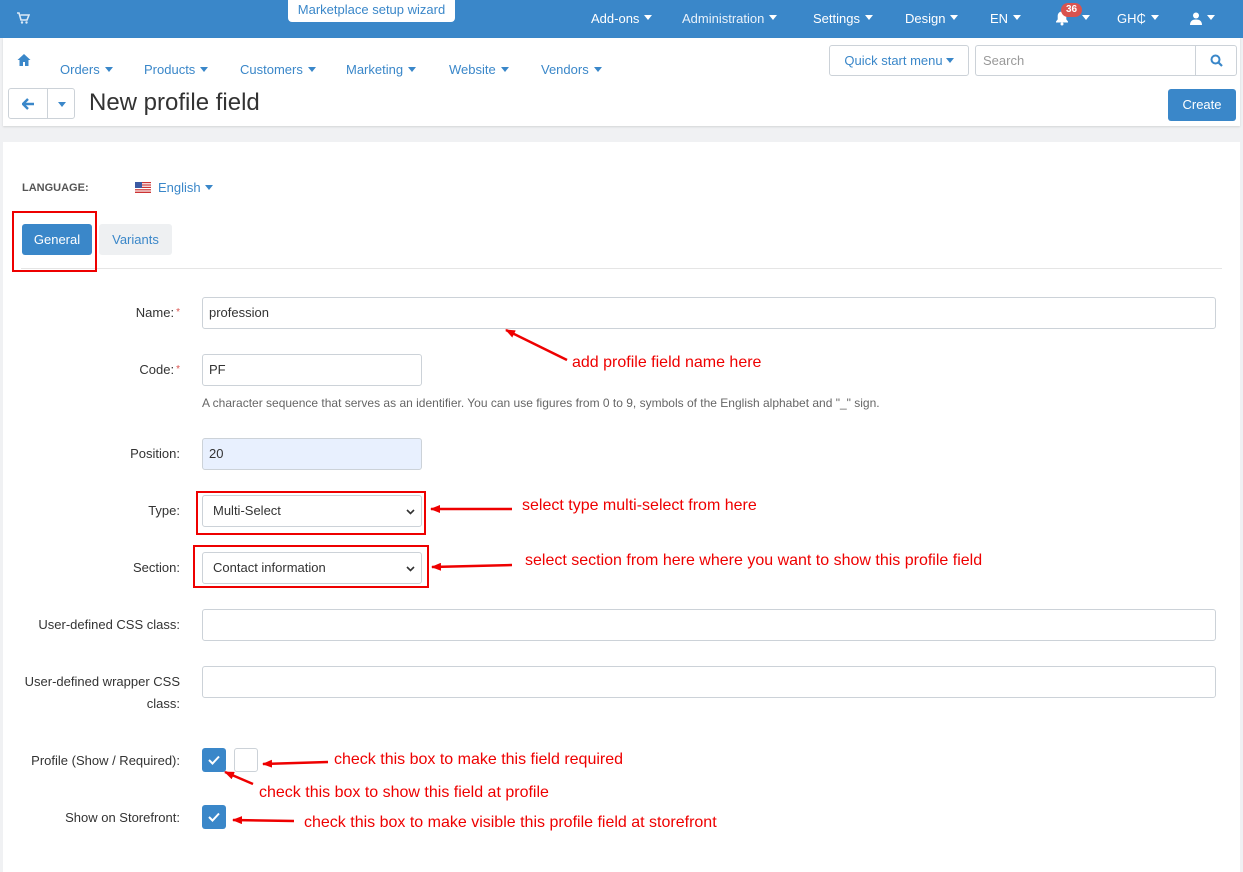 This screenshot has height=872, width=1243. I want to click on show-on-storefront-label: Show on Storefront:, so click(122, 817).